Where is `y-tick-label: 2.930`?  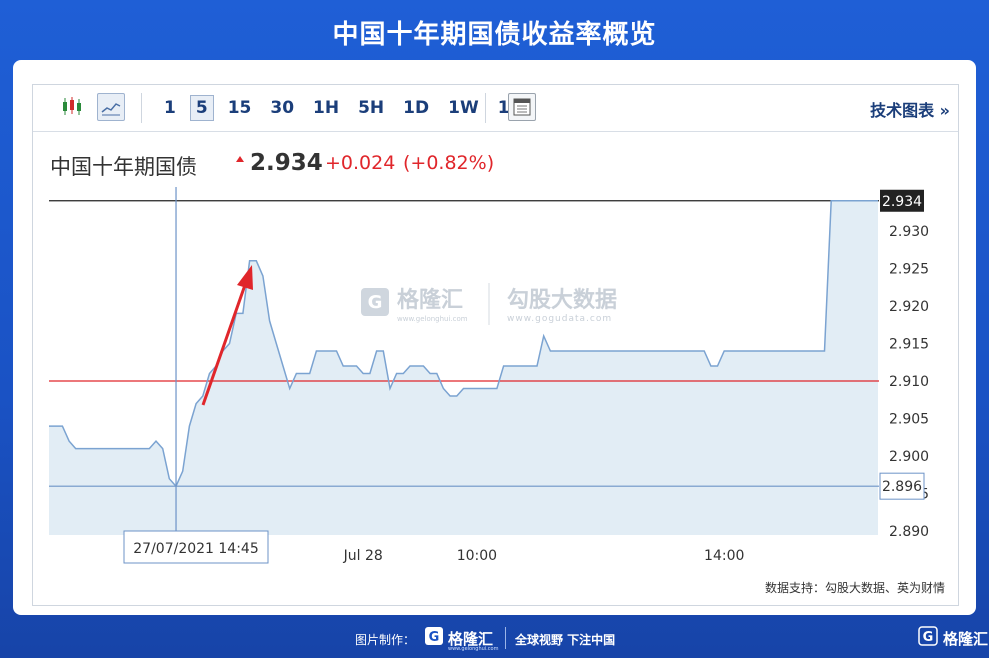 y-tick-label: 2.930 is located at coordinates (909, 232).